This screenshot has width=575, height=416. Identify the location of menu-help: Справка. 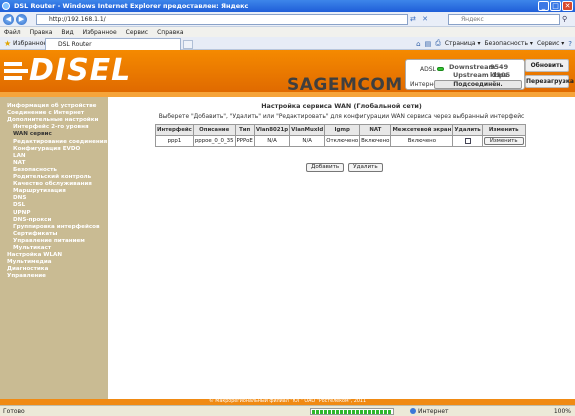
(170, 32).